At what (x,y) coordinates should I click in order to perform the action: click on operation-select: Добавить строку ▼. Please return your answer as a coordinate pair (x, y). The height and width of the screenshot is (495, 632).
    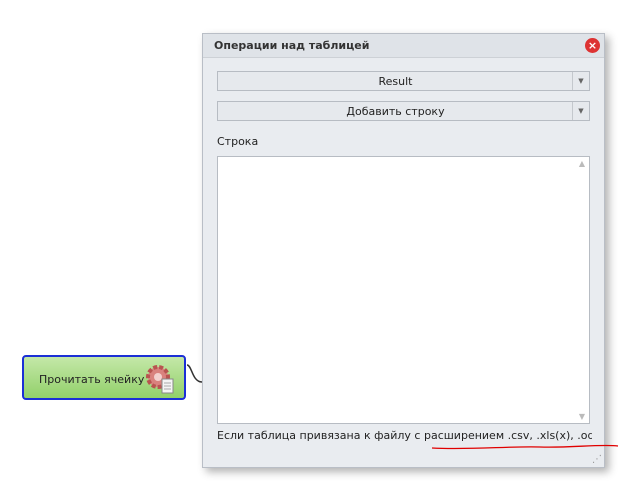
    Looking at the image, I should click on (403, 111).